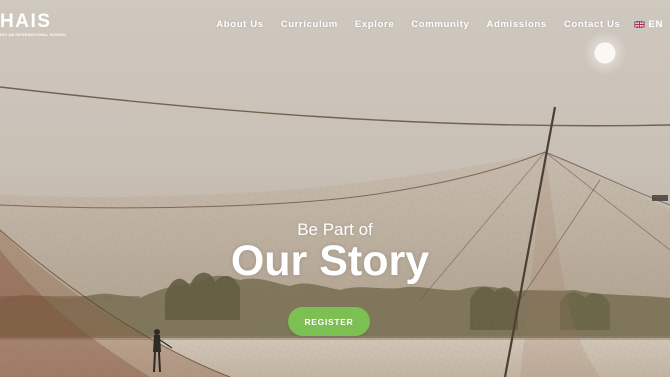  I want to click on school-logo: HAIS HOI AN INTERNATIONAL SCHOOL, so click(33, 24).